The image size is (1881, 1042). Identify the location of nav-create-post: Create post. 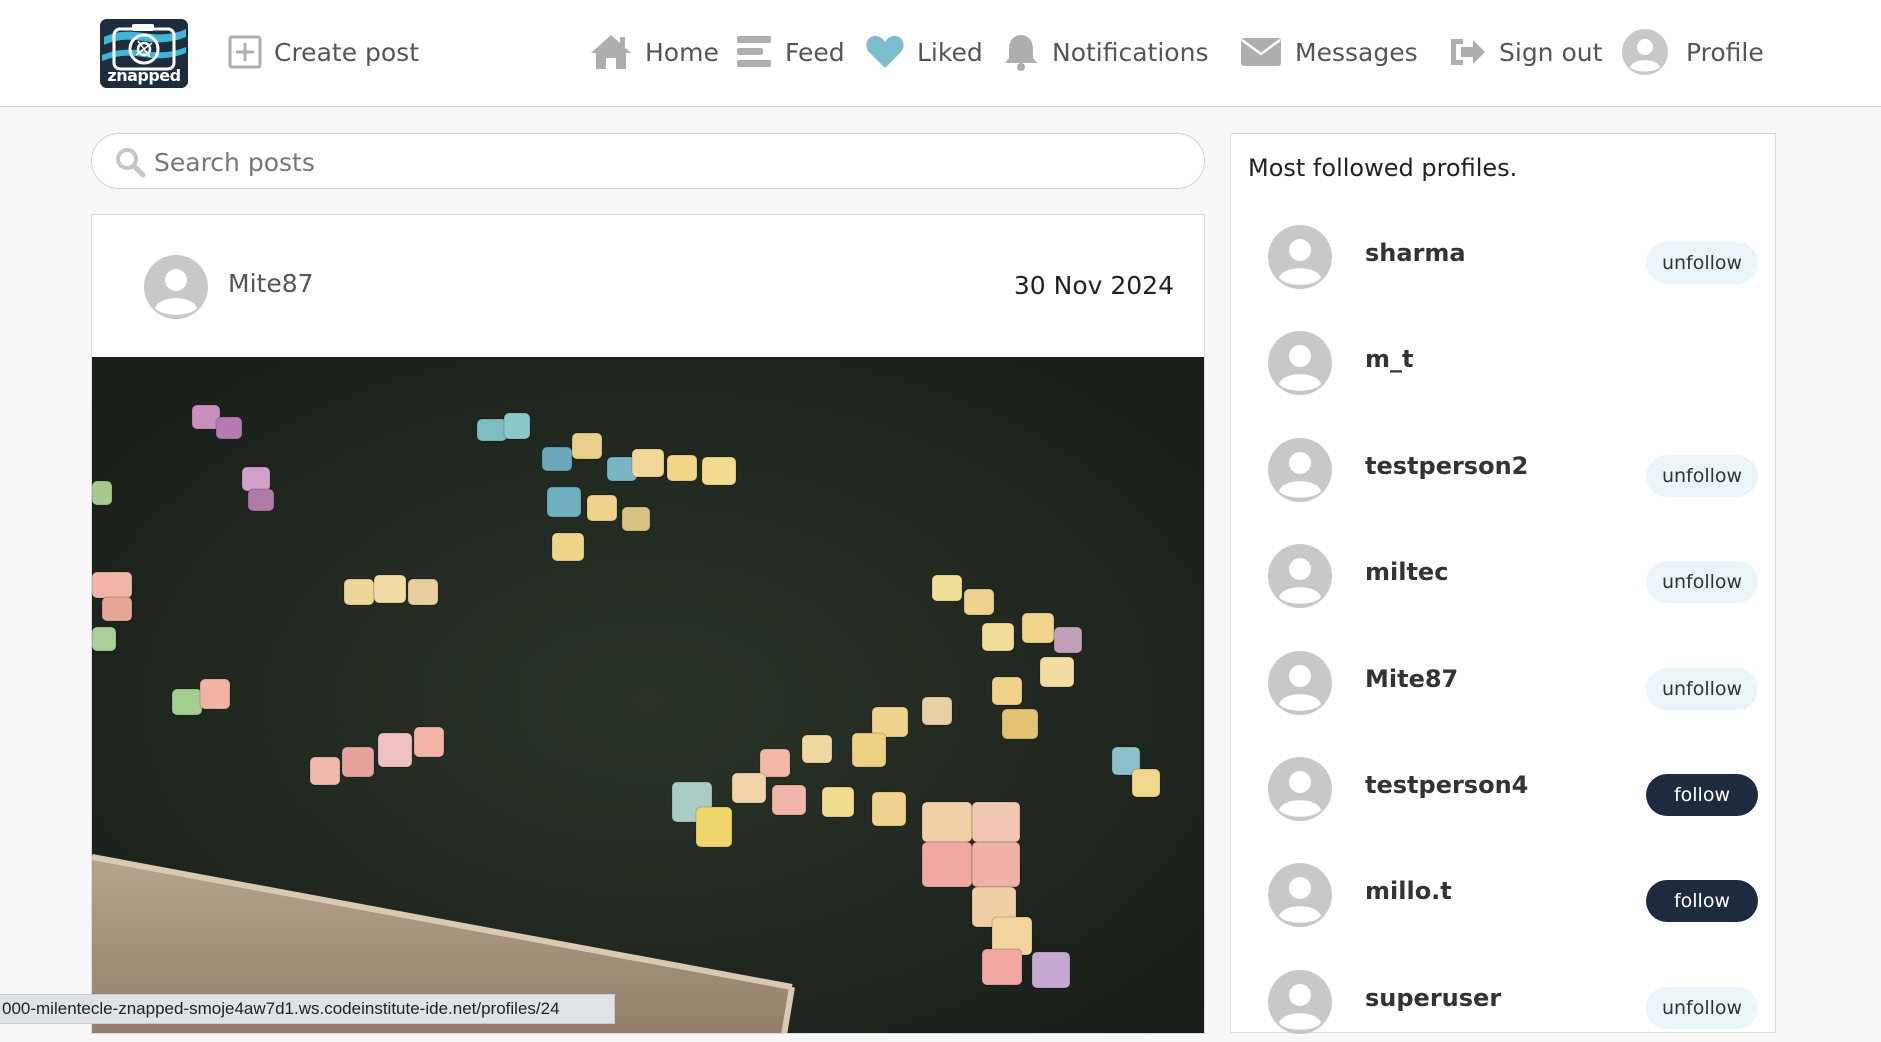
(323, 52).